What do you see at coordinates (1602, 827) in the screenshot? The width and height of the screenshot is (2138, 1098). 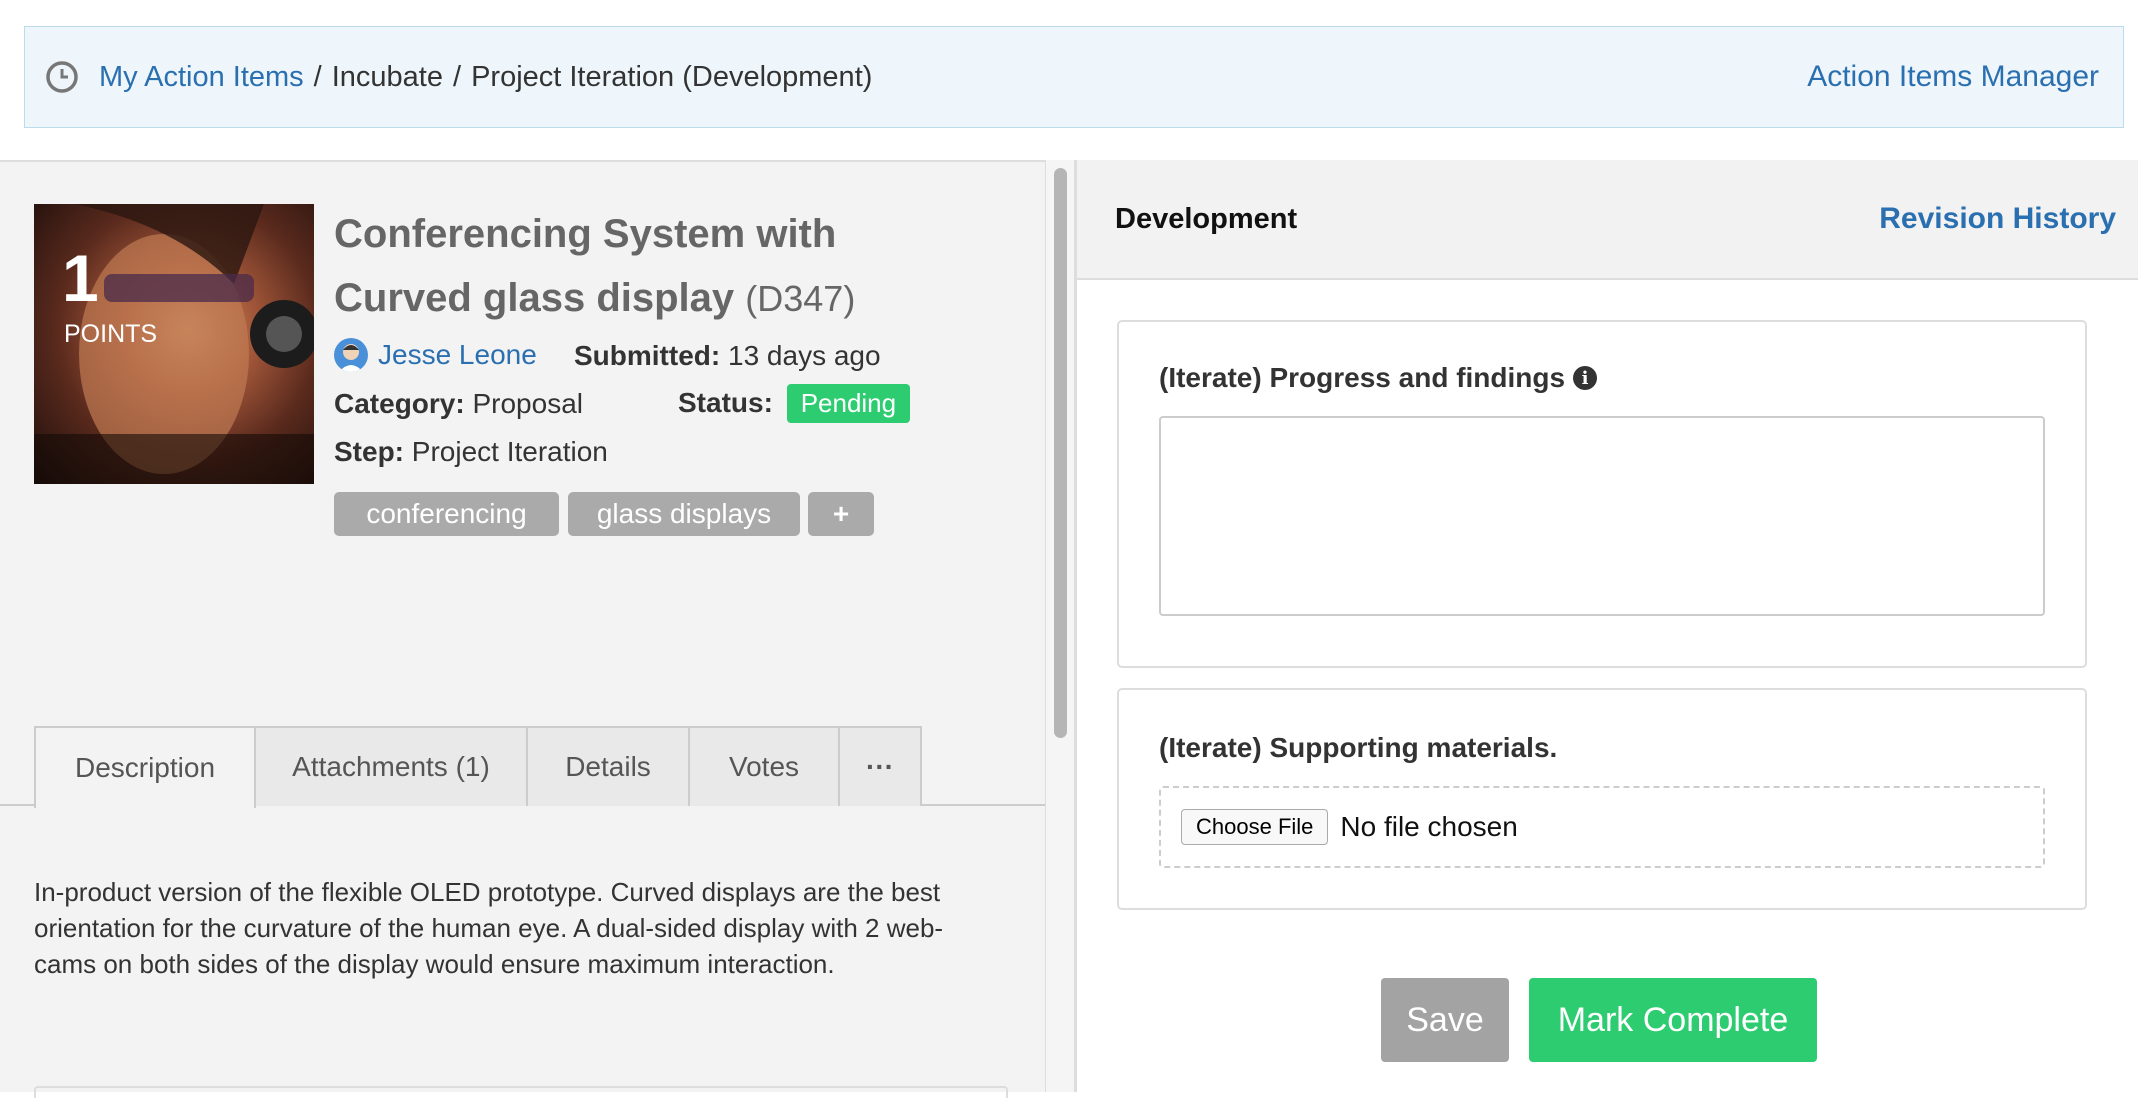 I see `file-drop-zone: Choose File No file chosen` at bounding box center [1602, 827].